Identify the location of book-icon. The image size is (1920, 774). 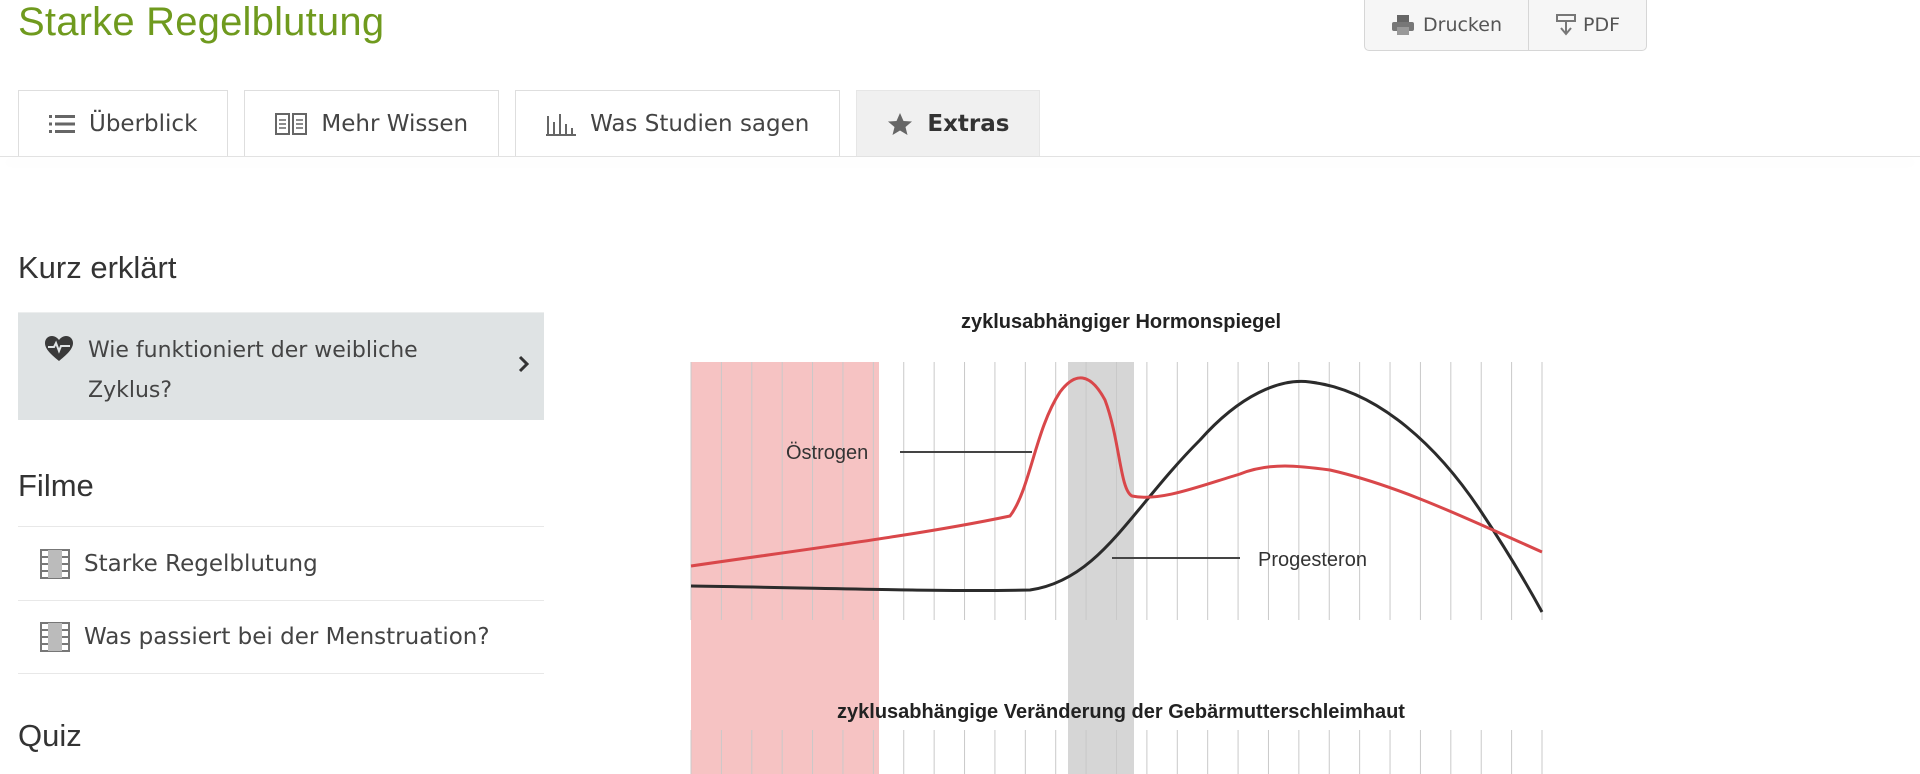
(291, 123).